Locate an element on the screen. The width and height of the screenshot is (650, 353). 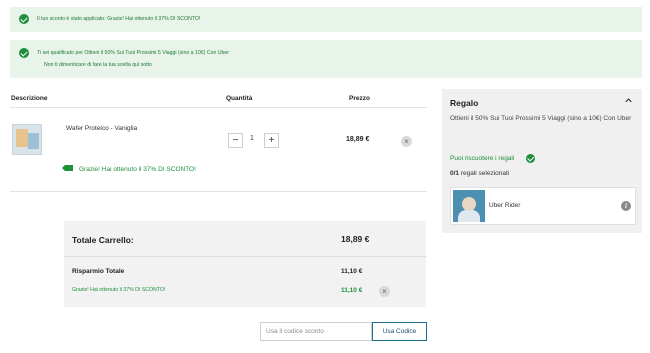
column-header-description: Descrizione is located at coordinates (29, 98).